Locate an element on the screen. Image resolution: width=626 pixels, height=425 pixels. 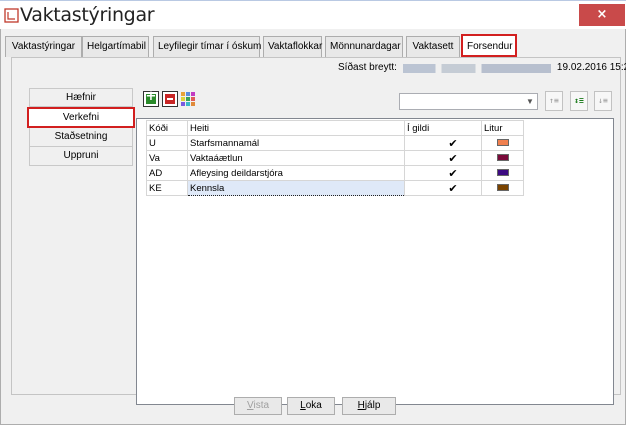
last-changed-label: Síðast breytt: is located at coordinates (367, 67).